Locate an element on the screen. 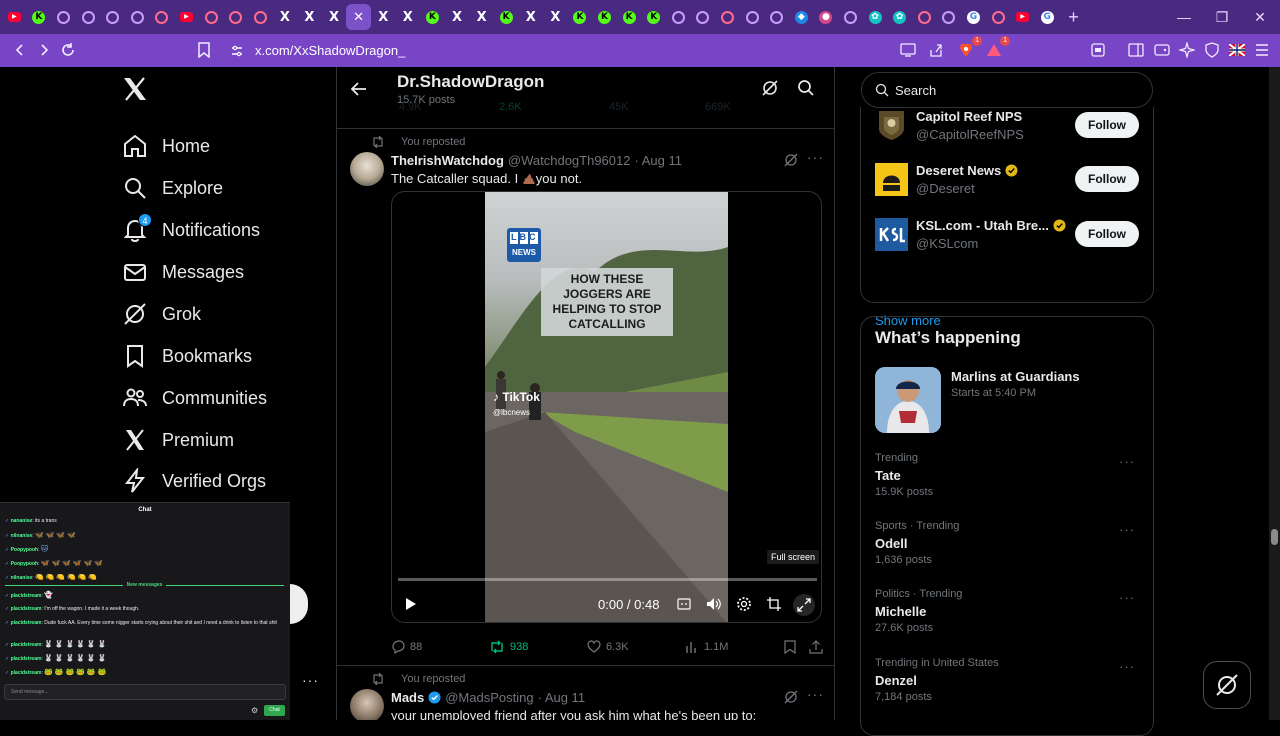  repost-button: 938 is located at coordinates (508, 647).